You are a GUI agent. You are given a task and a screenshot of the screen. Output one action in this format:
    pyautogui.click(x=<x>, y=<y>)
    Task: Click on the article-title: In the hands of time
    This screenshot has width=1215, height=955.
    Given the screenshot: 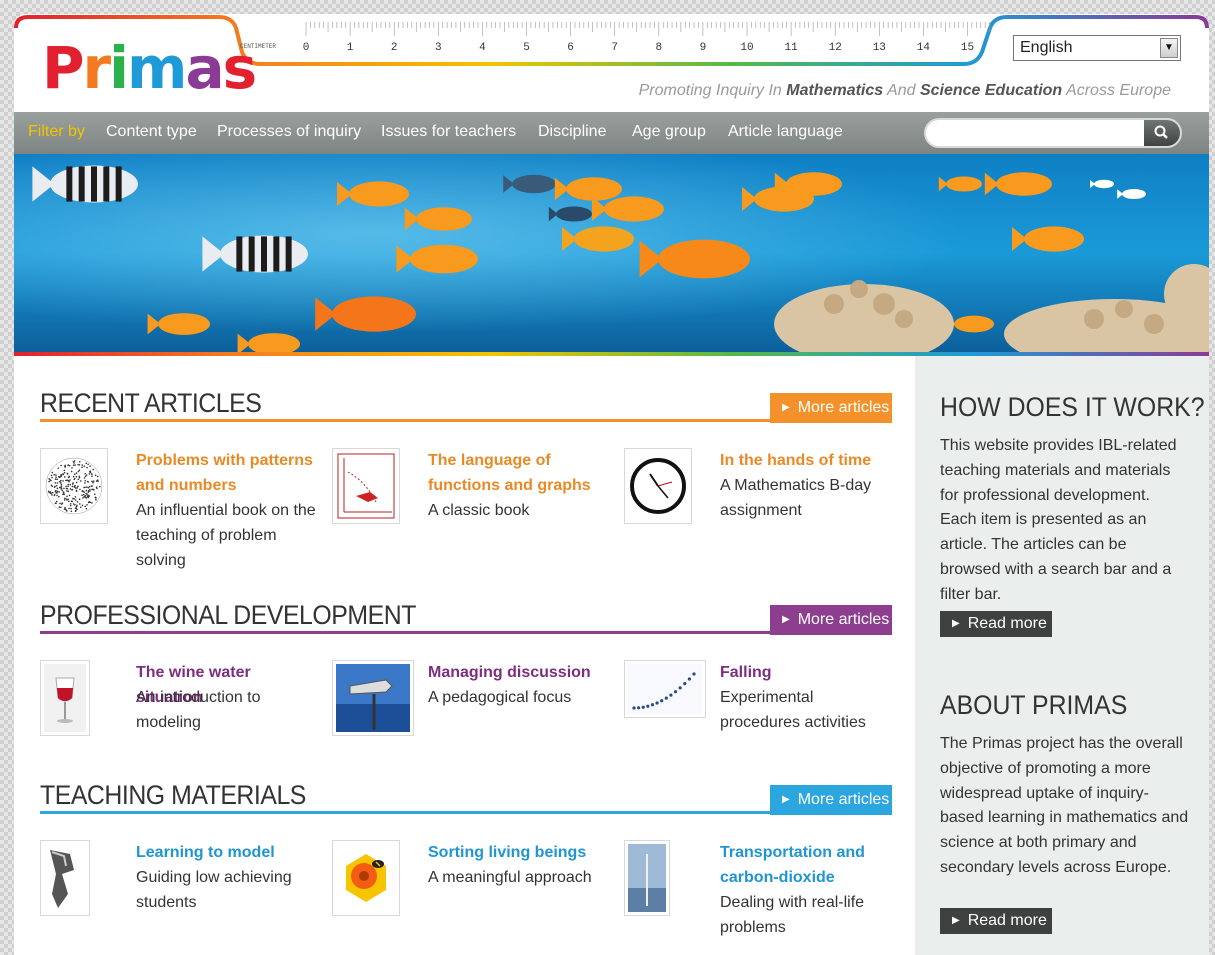 What is the action you would take?
    pyautogui.click(x=810, y=460)
    